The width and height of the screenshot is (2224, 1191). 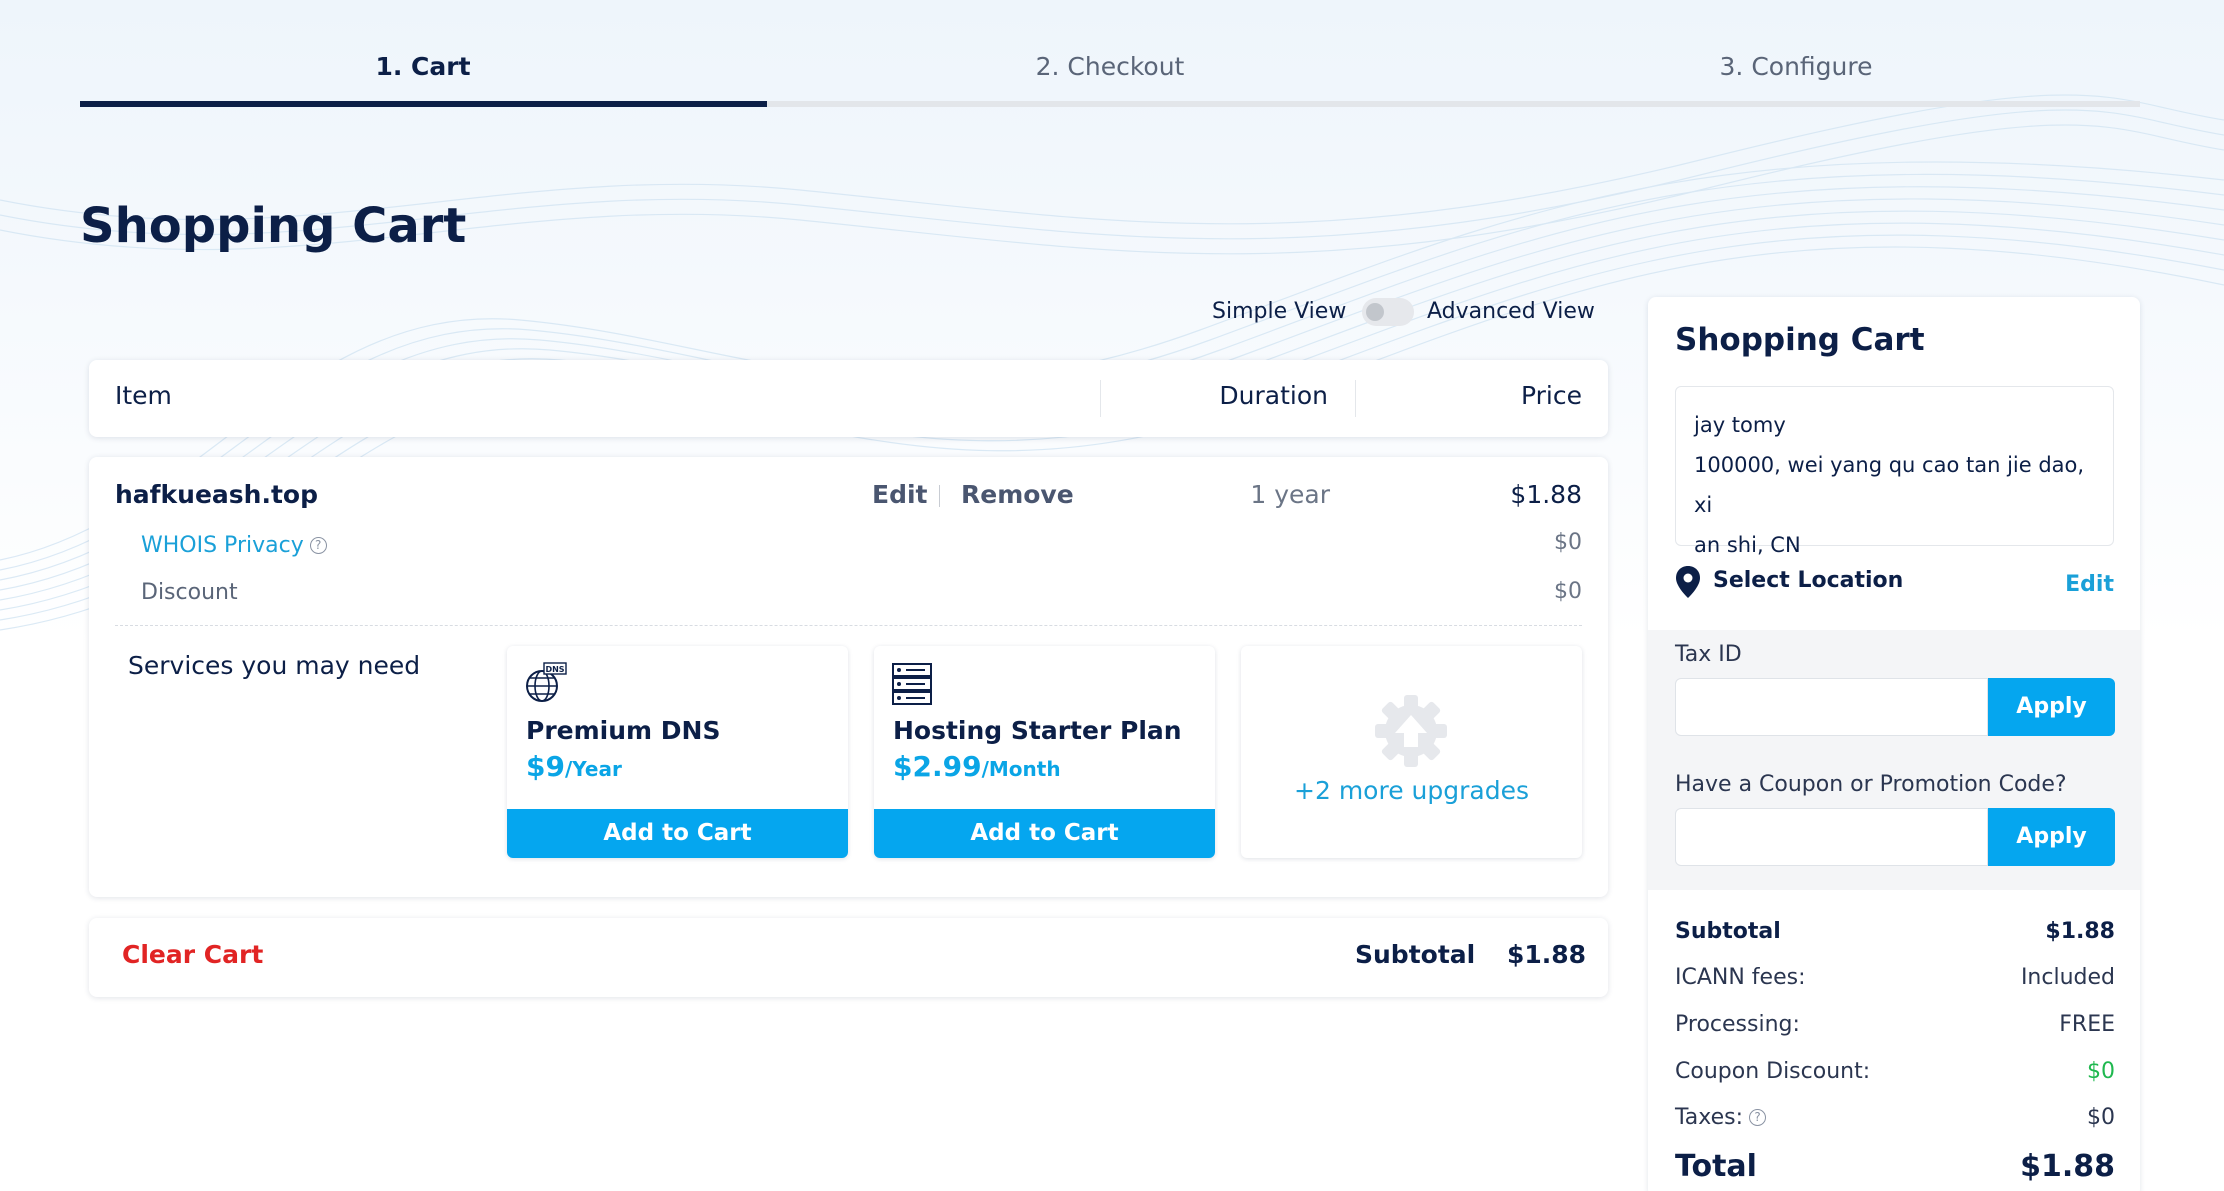 What do you see at coordinates (1709, 1117) in the screenshot?
I see `taxes-label: Taxes:` at bounding box center [1709, 1117].